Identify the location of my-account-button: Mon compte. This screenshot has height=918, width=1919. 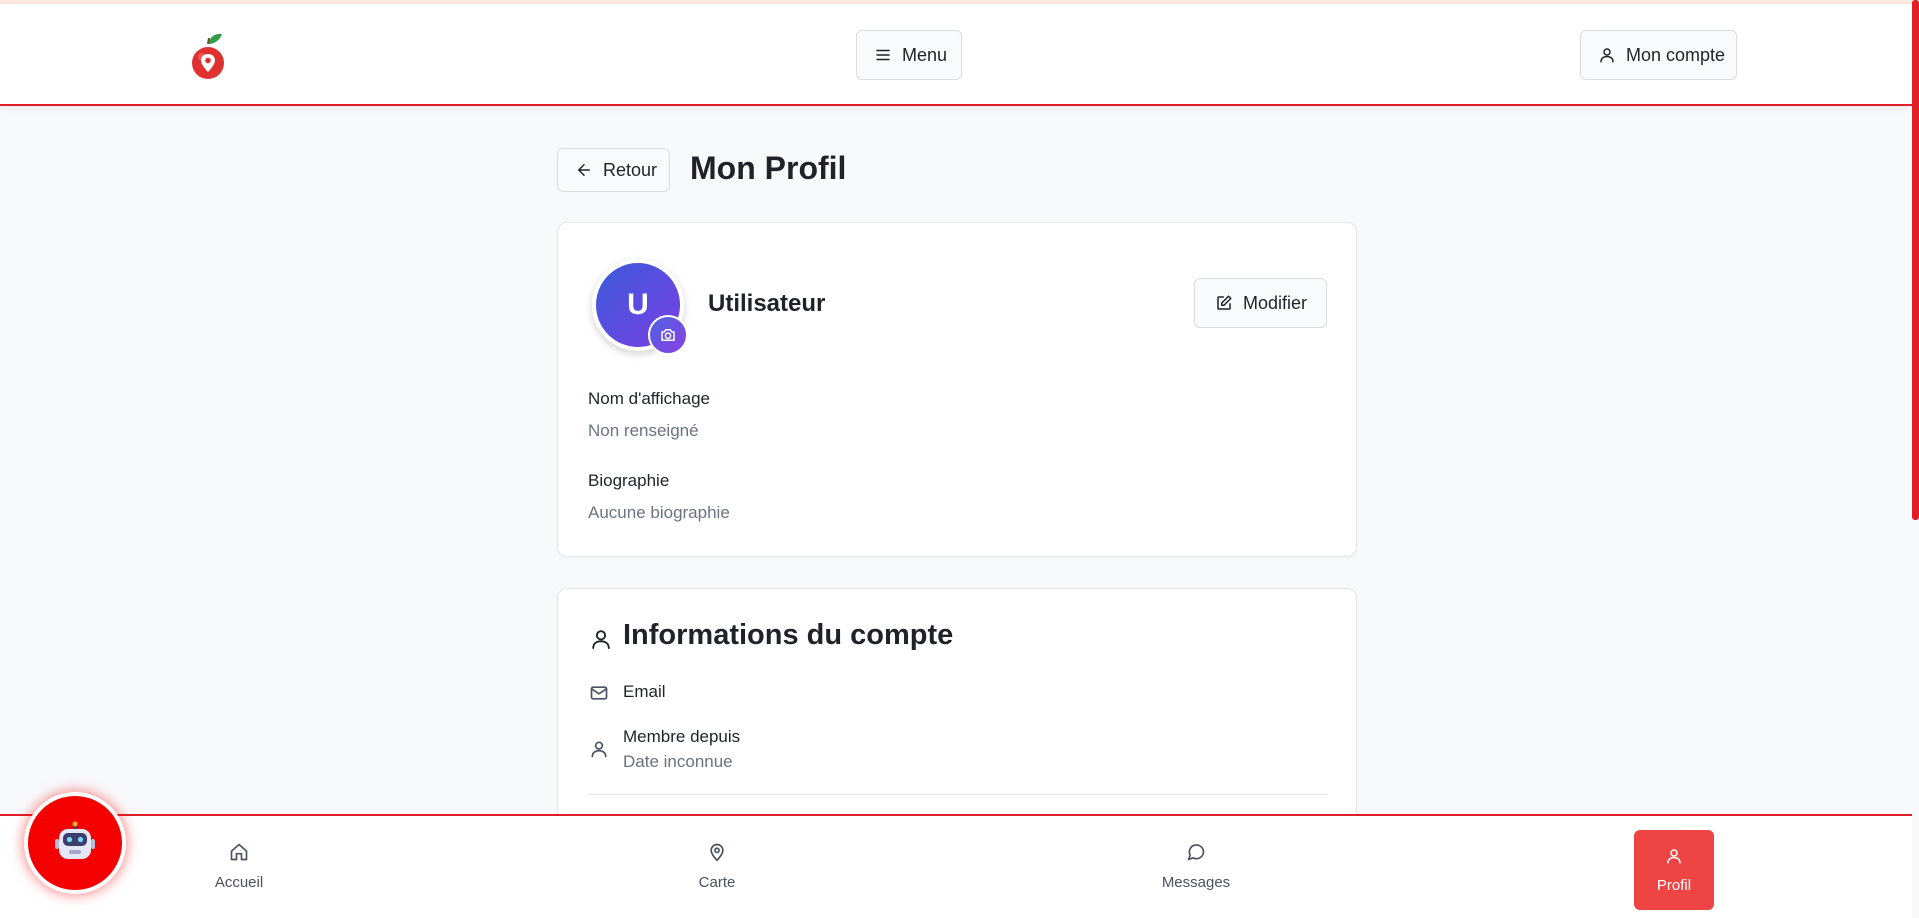
(1658, 55).